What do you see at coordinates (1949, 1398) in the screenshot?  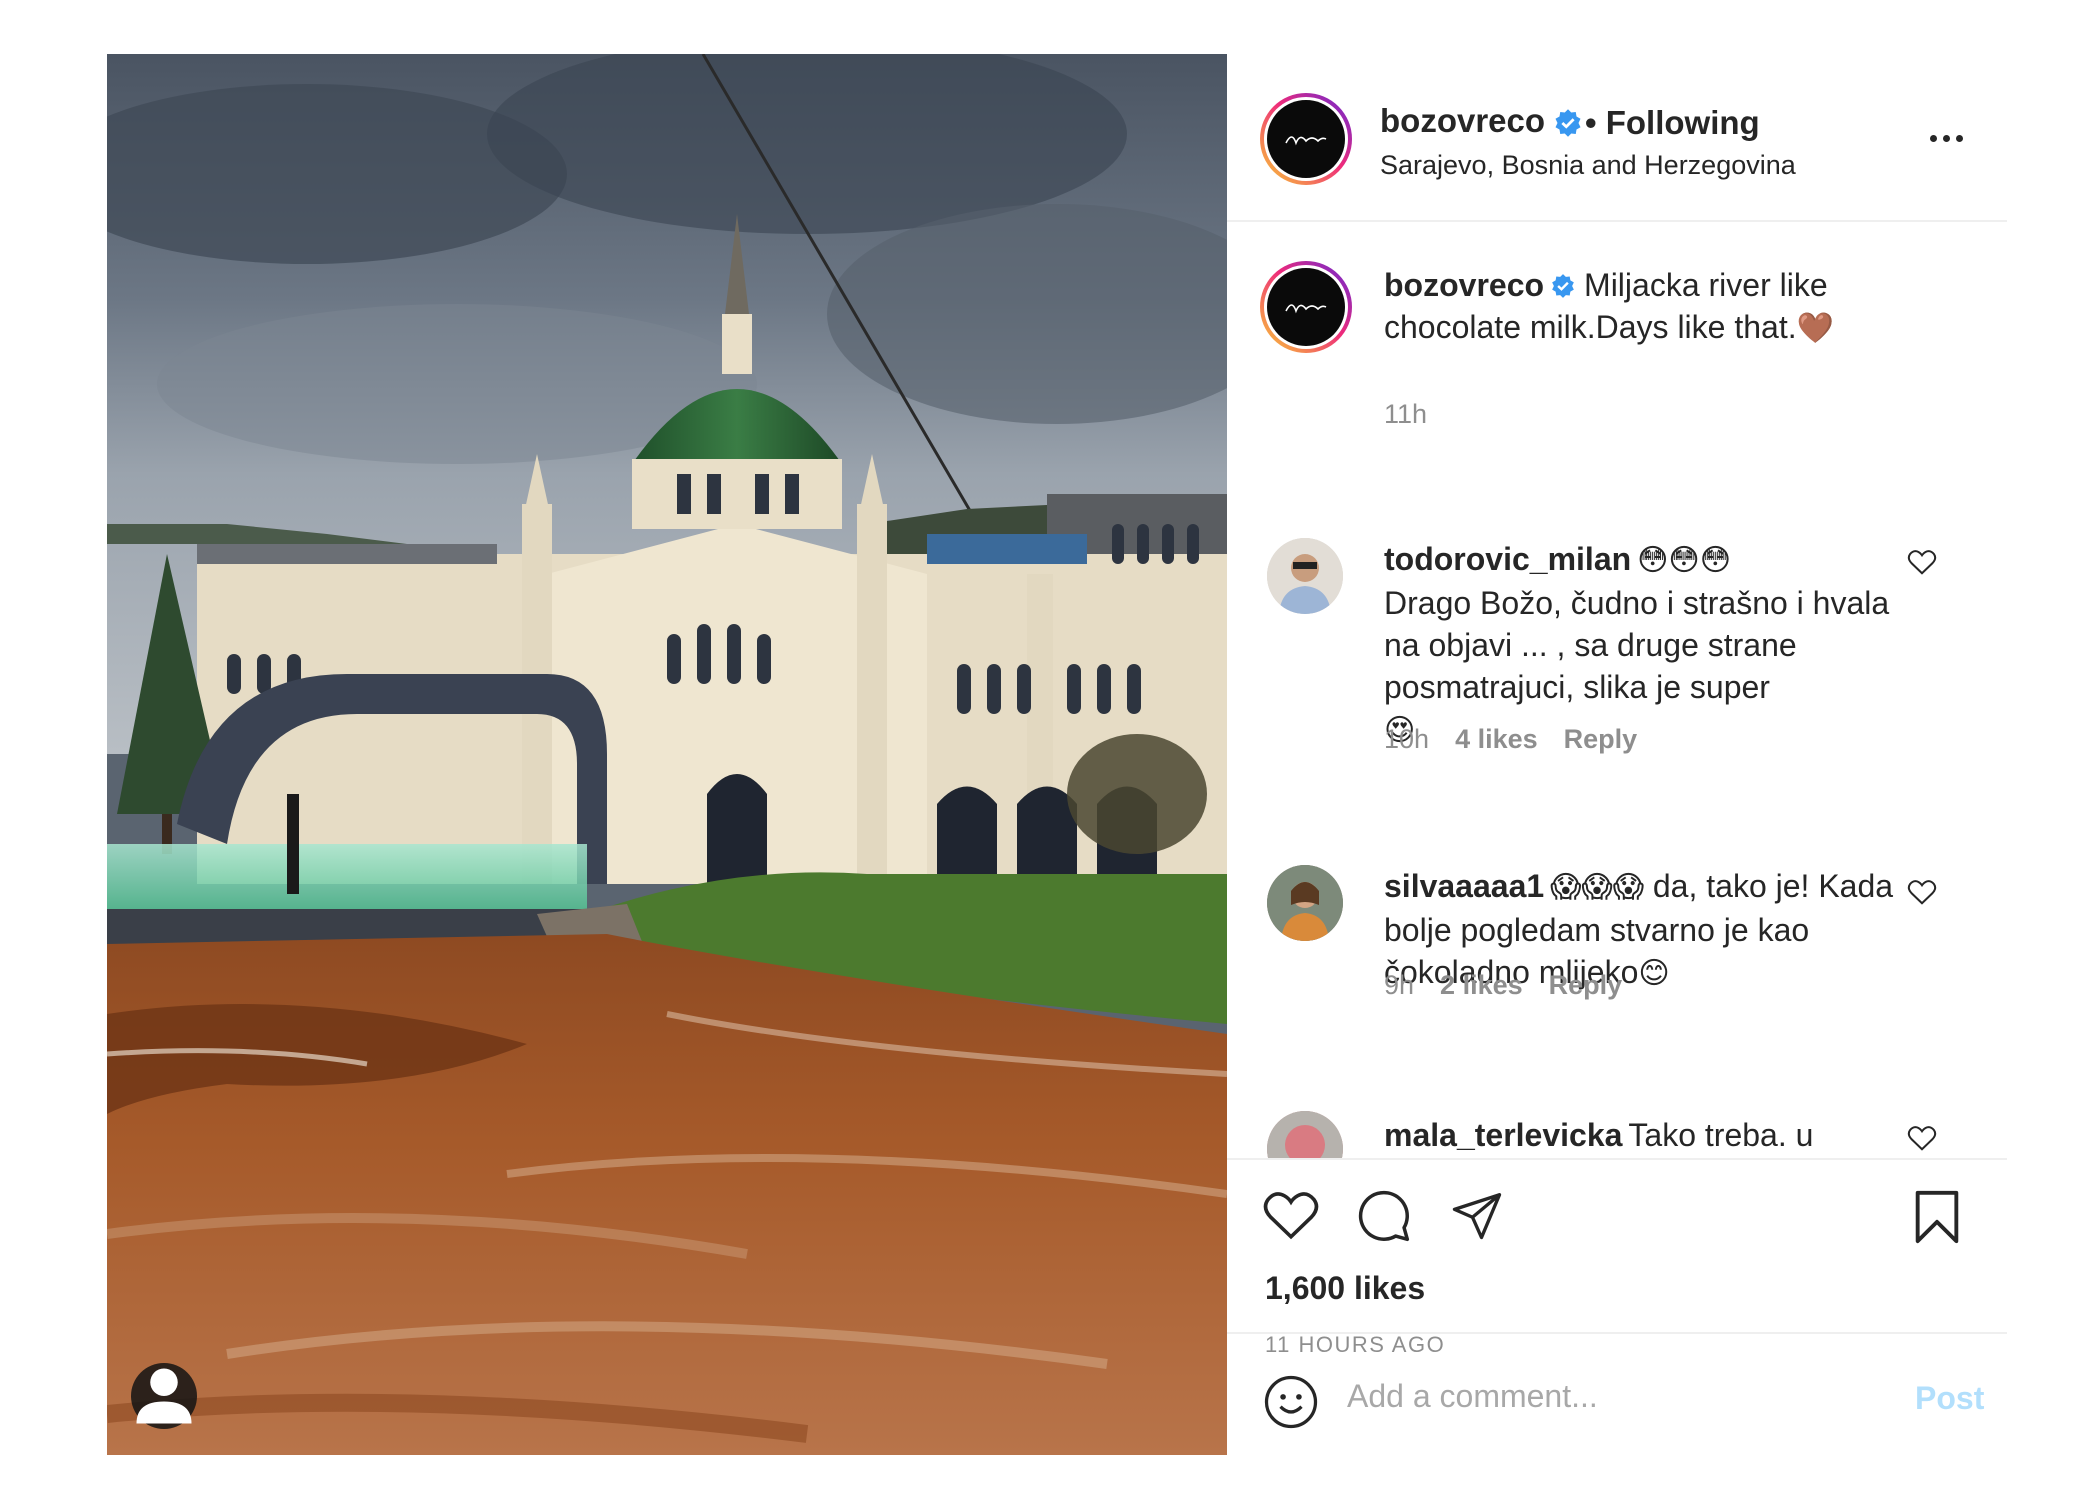 I see `post-comment-button: Post` at bounding box center [1949, 1398].